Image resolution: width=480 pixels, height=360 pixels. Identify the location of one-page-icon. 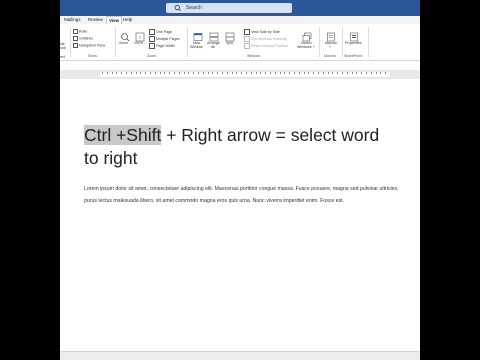
(152, 32).